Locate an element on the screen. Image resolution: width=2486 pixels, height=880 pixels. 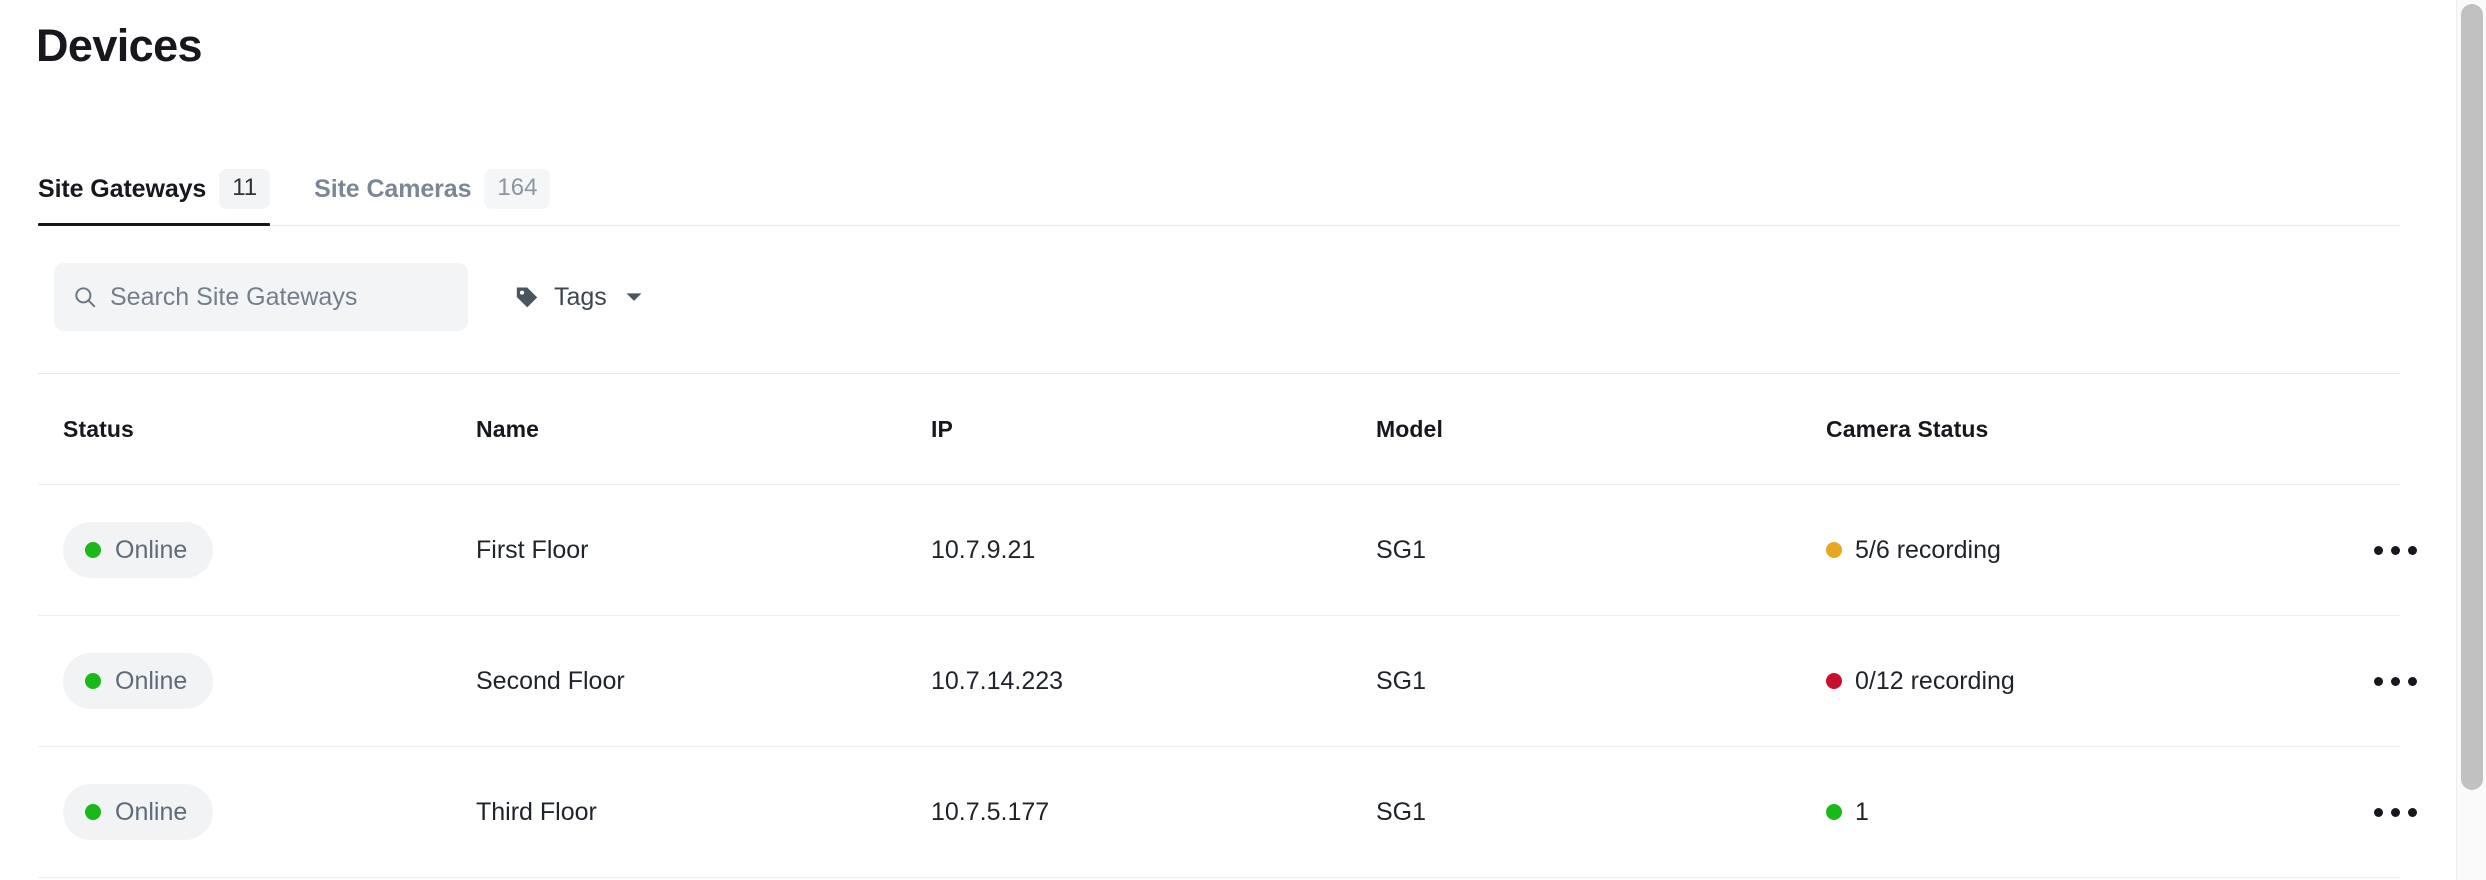
toolbar: Tags is located at coordinates (1243, 298).